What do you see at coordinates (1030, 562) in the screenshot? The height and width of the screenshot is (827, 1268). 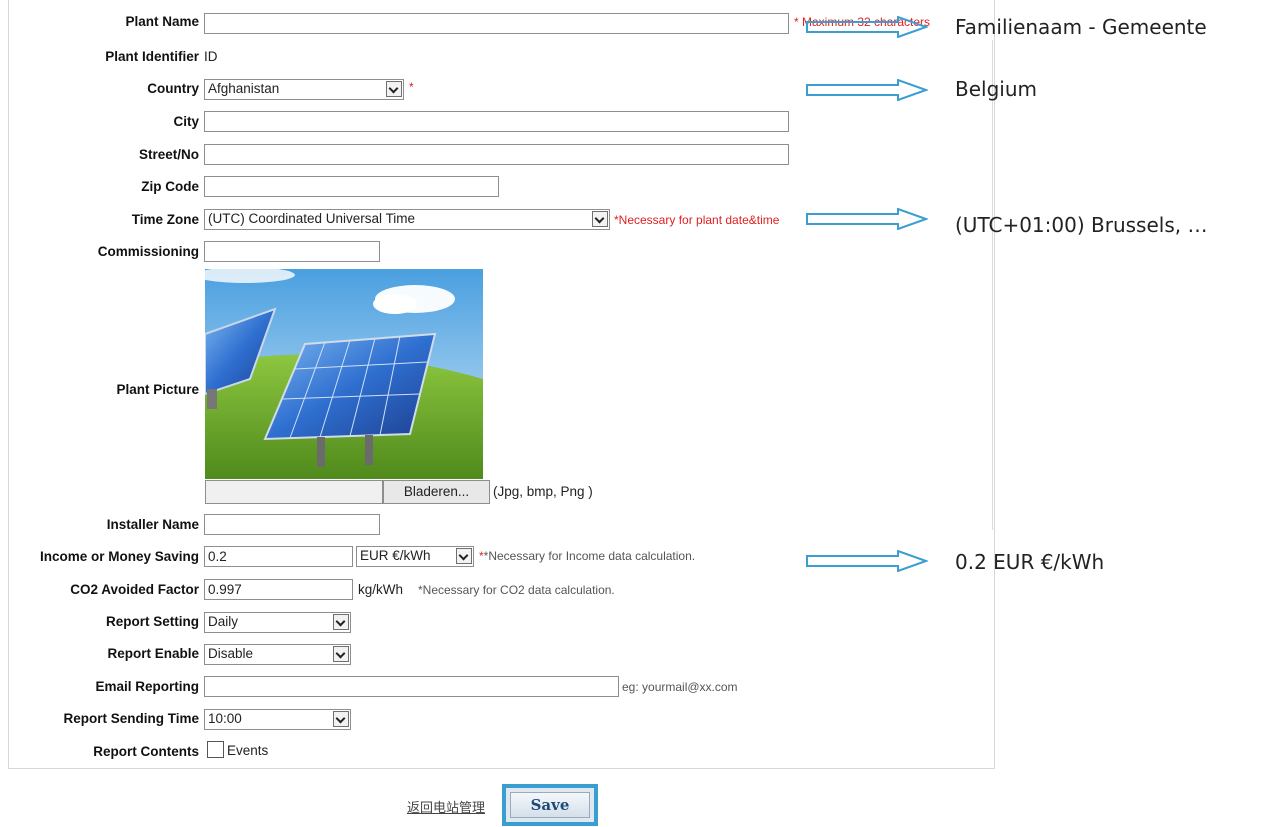 I see `annotation-income: 0.2 EUR €/kWh` at bounding box center [1030, 562].